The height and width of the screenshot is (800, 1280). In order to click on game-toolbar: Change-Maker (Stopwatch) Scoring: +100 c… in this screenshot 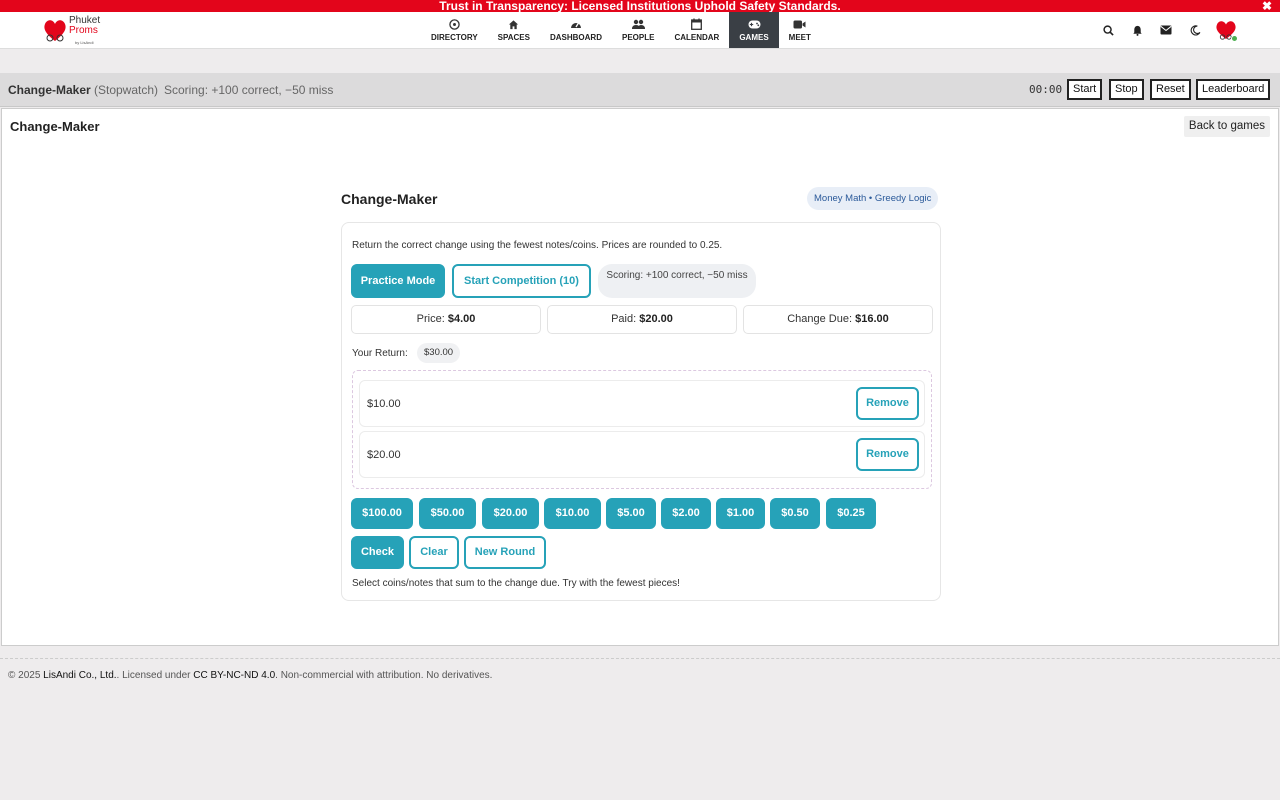, I will do `click(640, 90)`.